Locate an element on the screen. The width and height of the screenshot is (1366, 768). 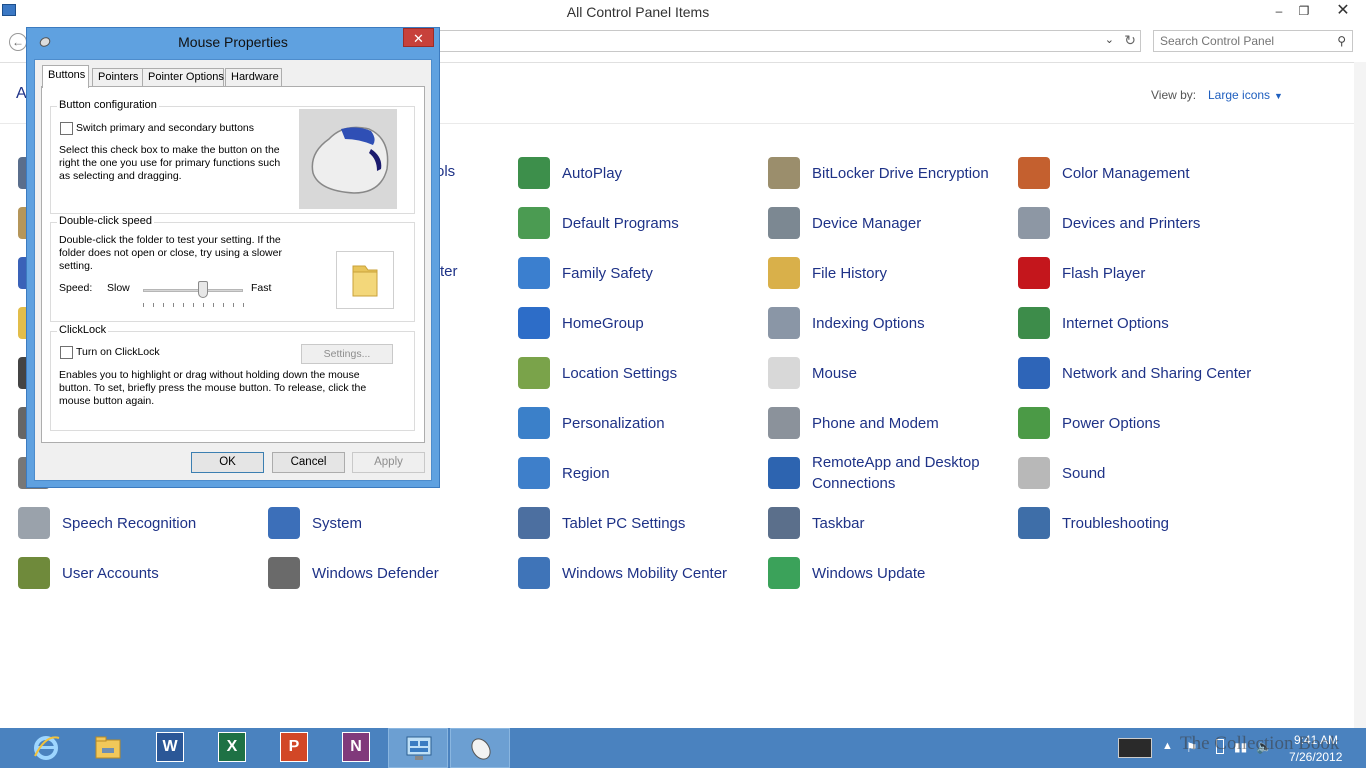
control-panel-item: Family Safety is located at coordinates (638, 273).